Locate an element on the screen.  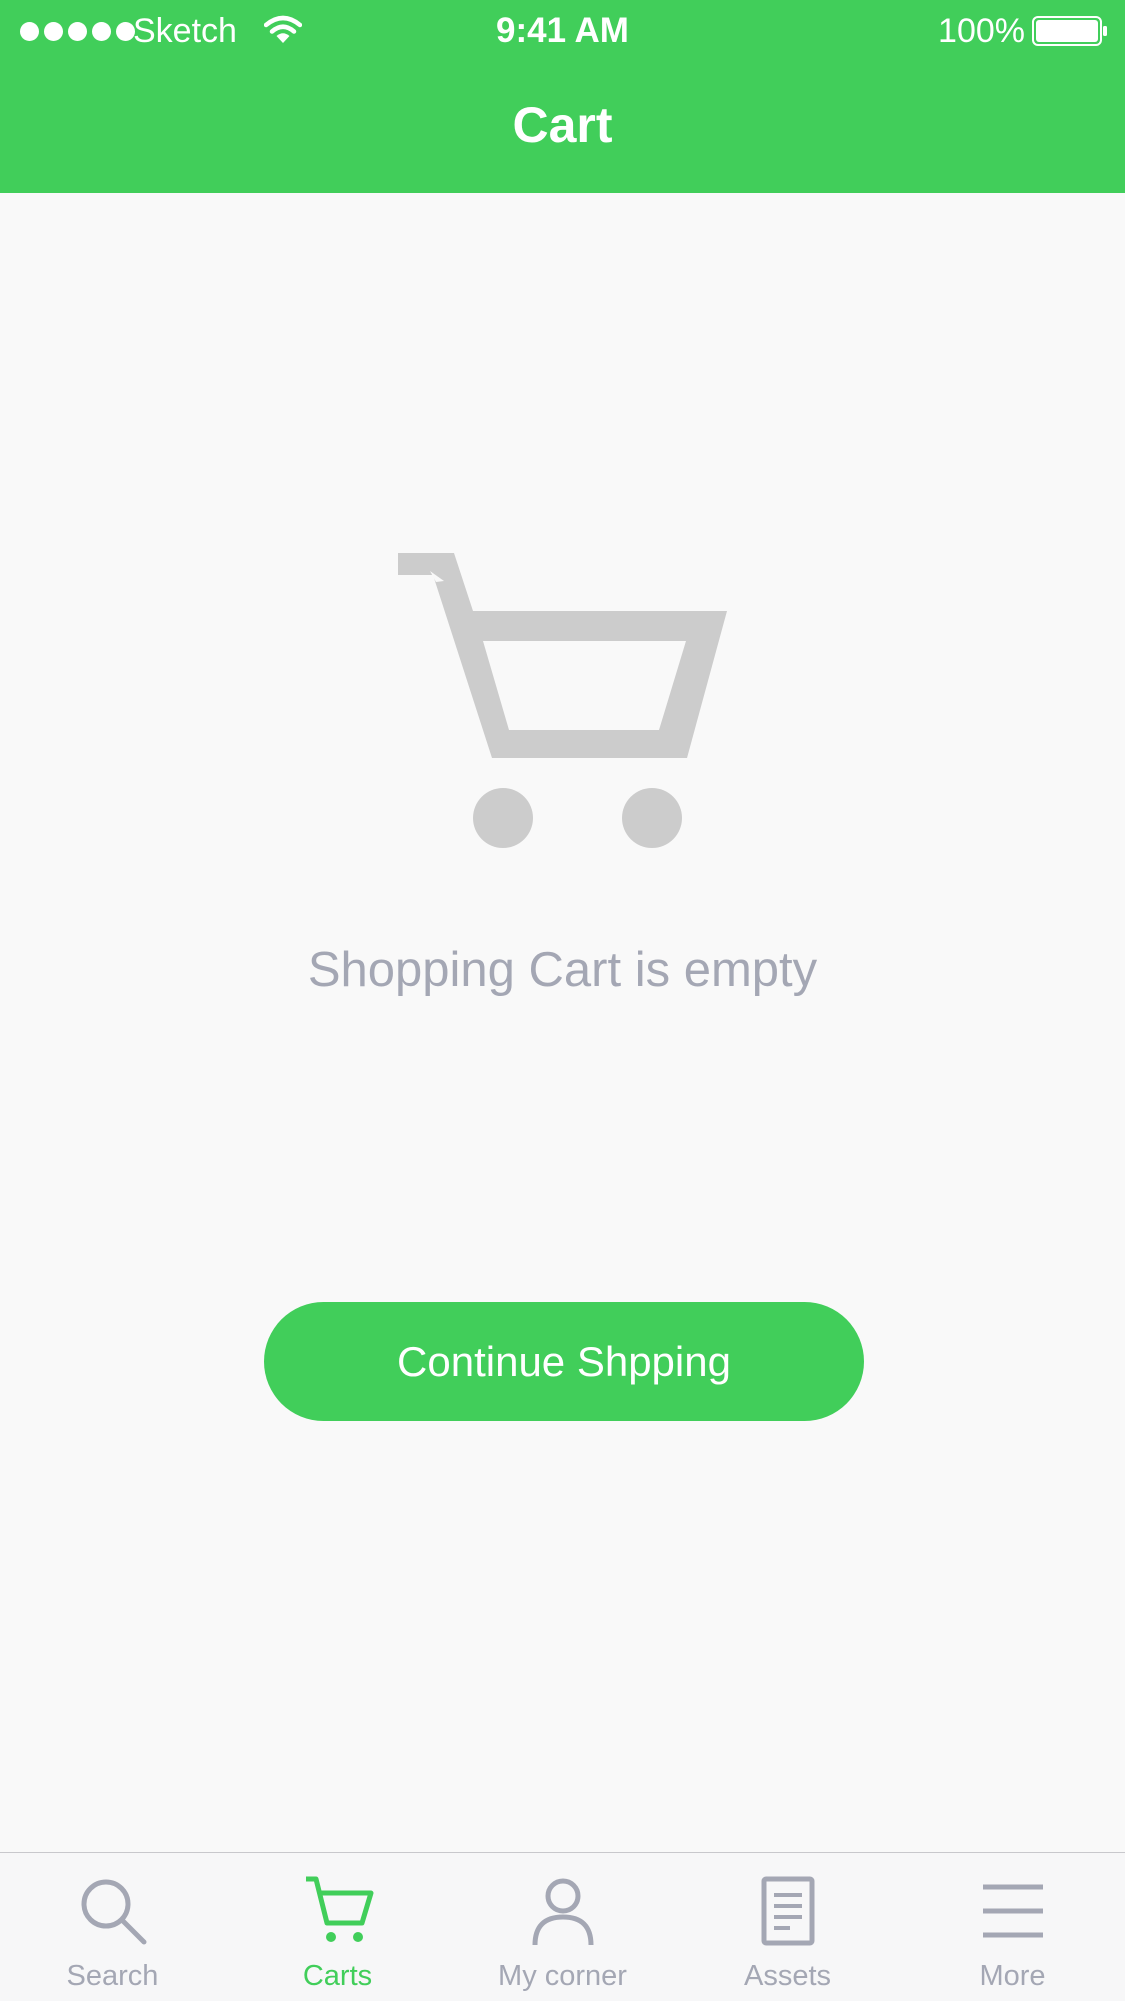
person-icon is located at coordinates (562, 1912).